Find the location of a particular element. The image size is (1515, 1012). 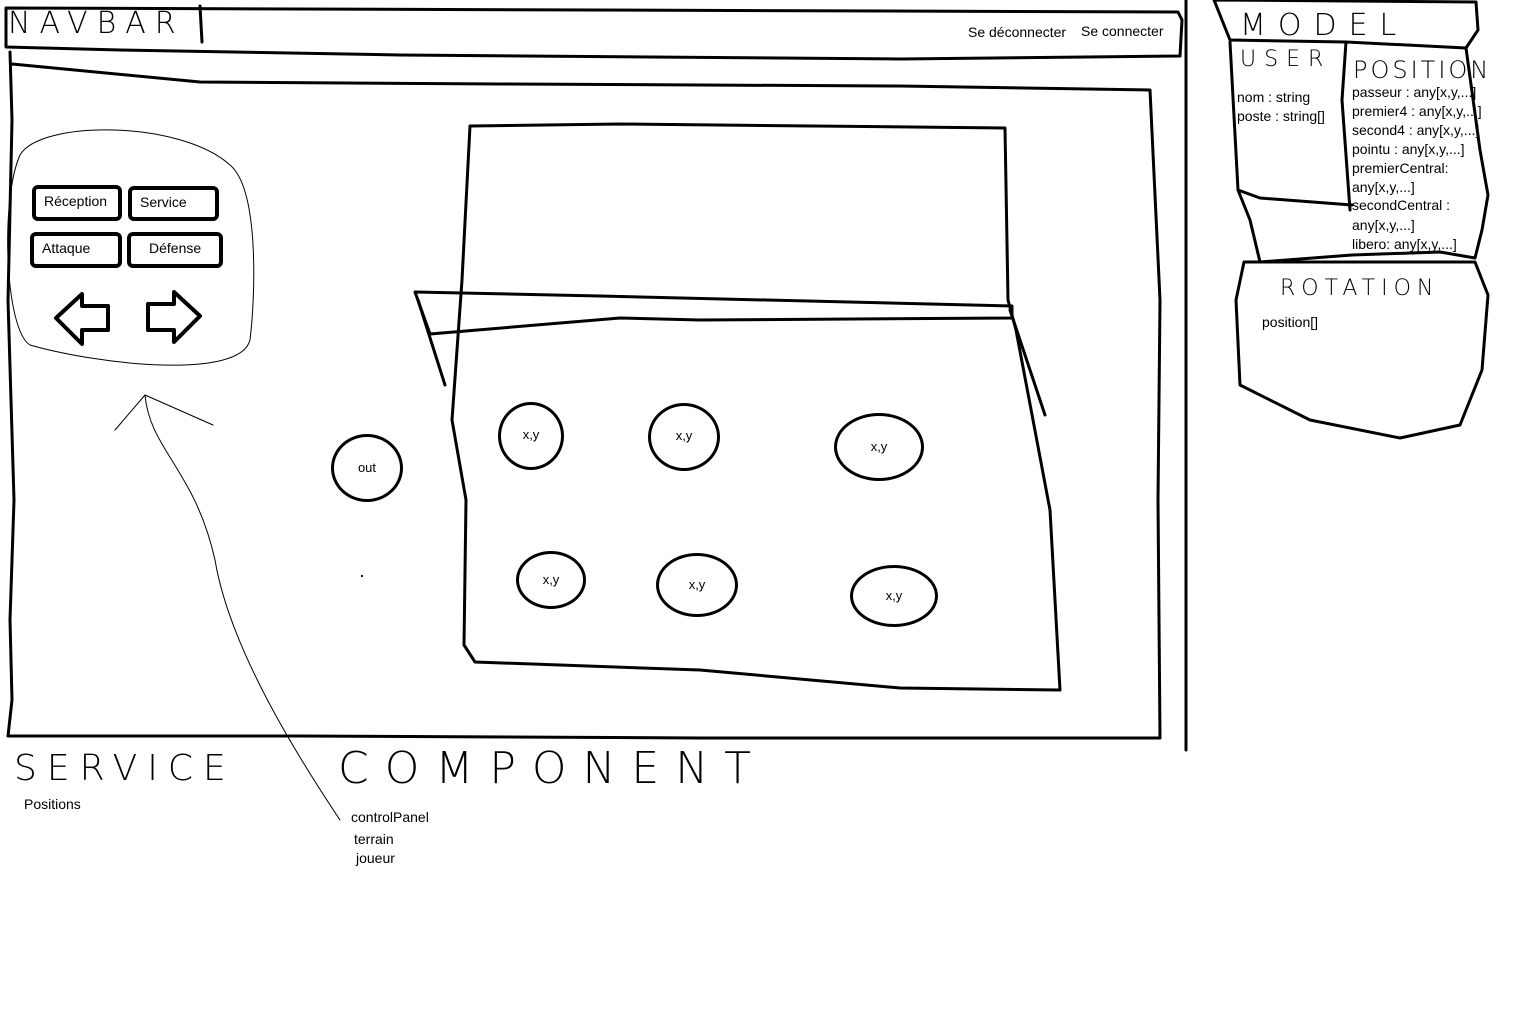

rotation-model-heading: ROTATION is located at coordinates (1360, 288).